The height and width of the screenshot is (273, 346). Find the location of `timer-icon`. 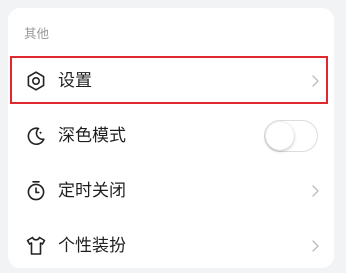

timer-icon is located at coordinates (36, 190).